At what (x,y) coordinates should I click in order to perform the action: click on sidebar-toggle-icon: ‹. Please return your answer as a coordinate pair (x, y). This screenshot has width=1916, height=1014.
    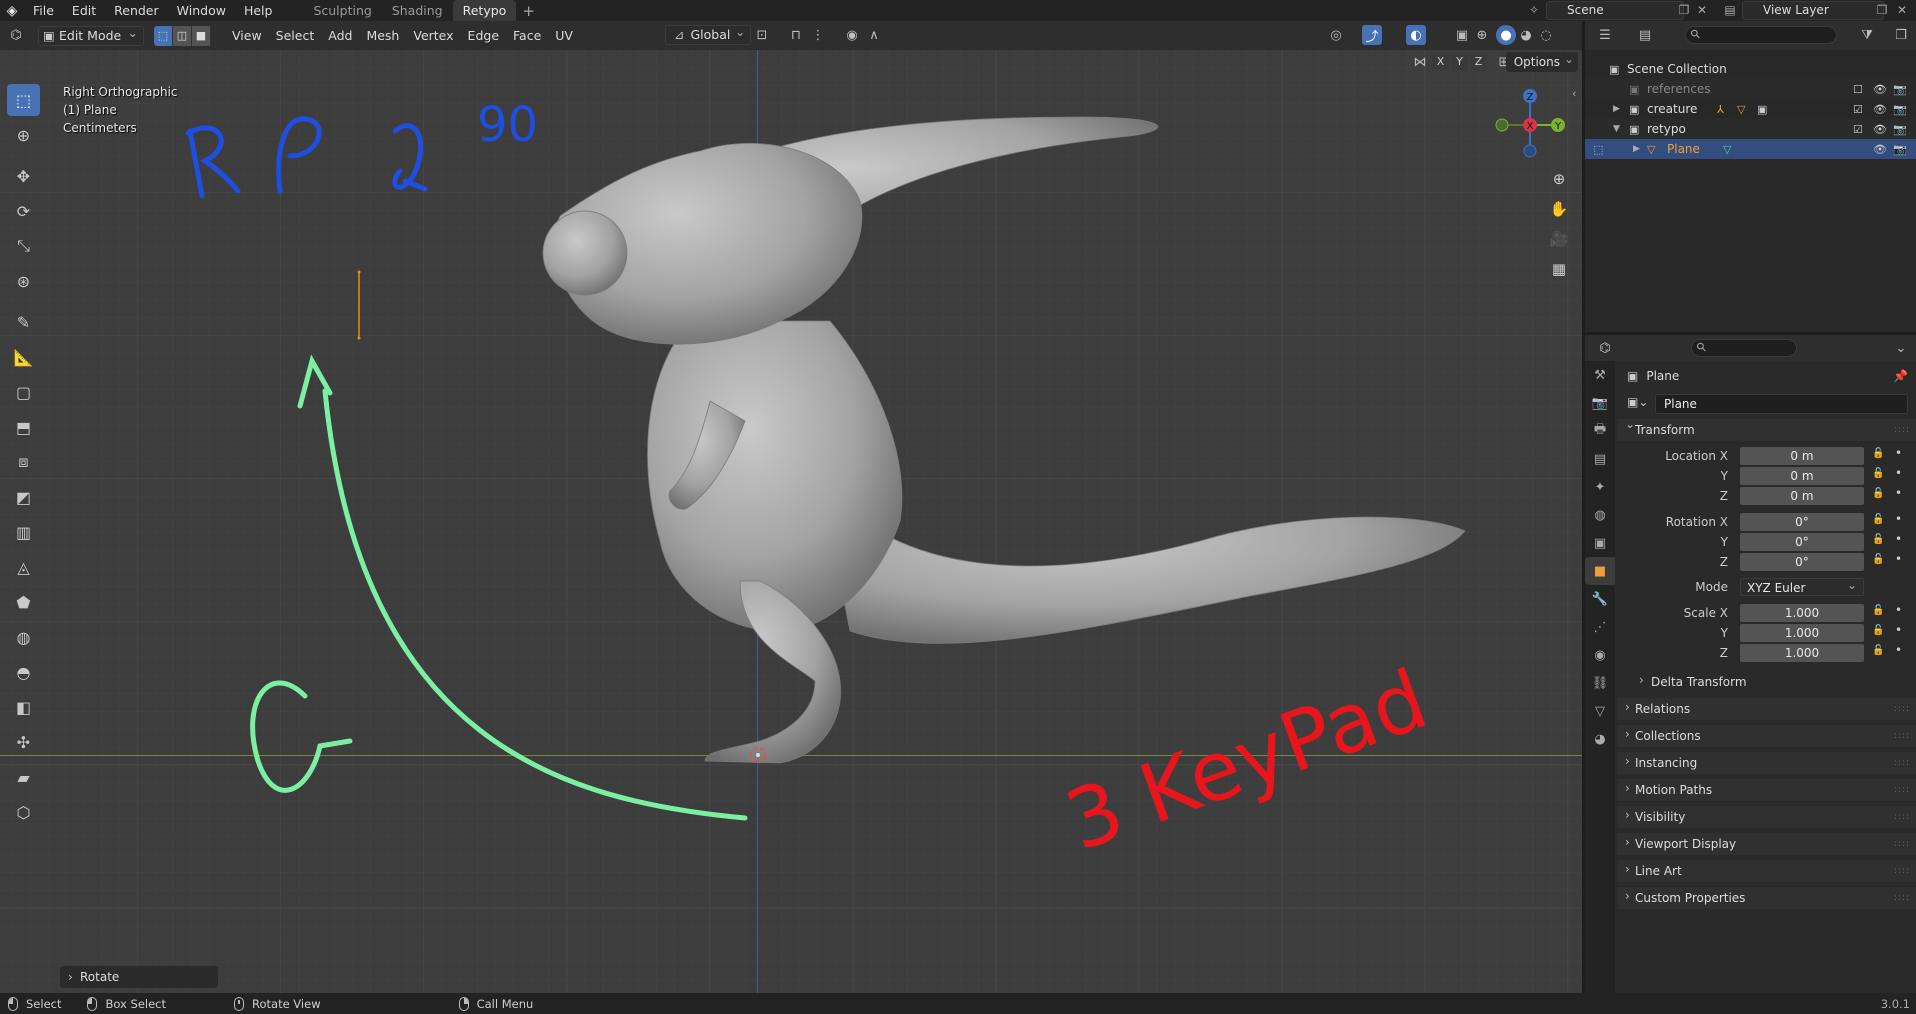
    Looking at the image, I should click on (1574, 93).